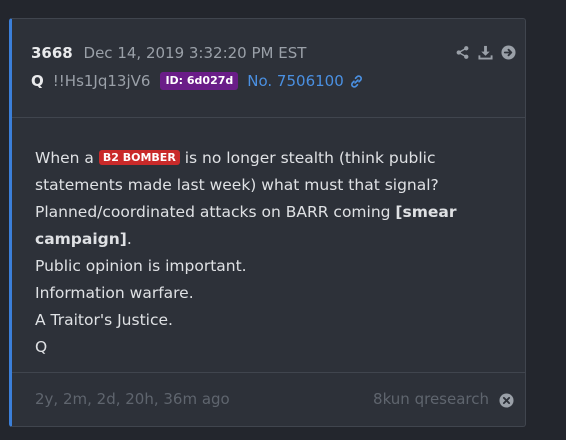 The width and height of the screenshot is (566, 440). I want to click on id-badge: ID: 6d027d, so click(199, 81).